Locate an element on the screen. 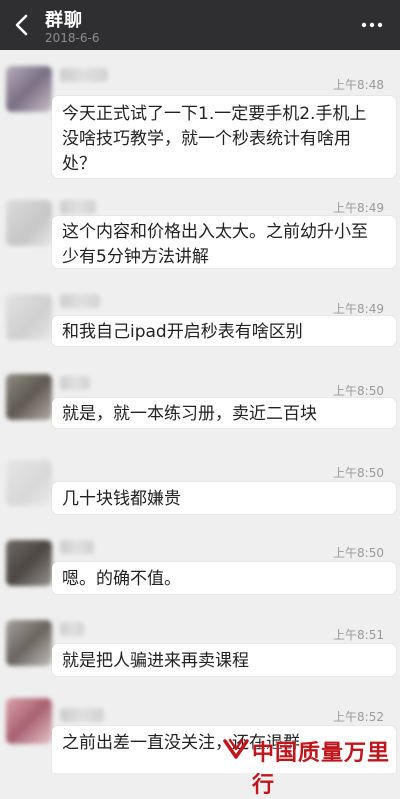 This screenshot has height=799, width=400. message-item: 上午8:49 这个内容和价格出入太大。之前幼升小至少有5分钟方法讲解 is located at coordinates (200, 230).